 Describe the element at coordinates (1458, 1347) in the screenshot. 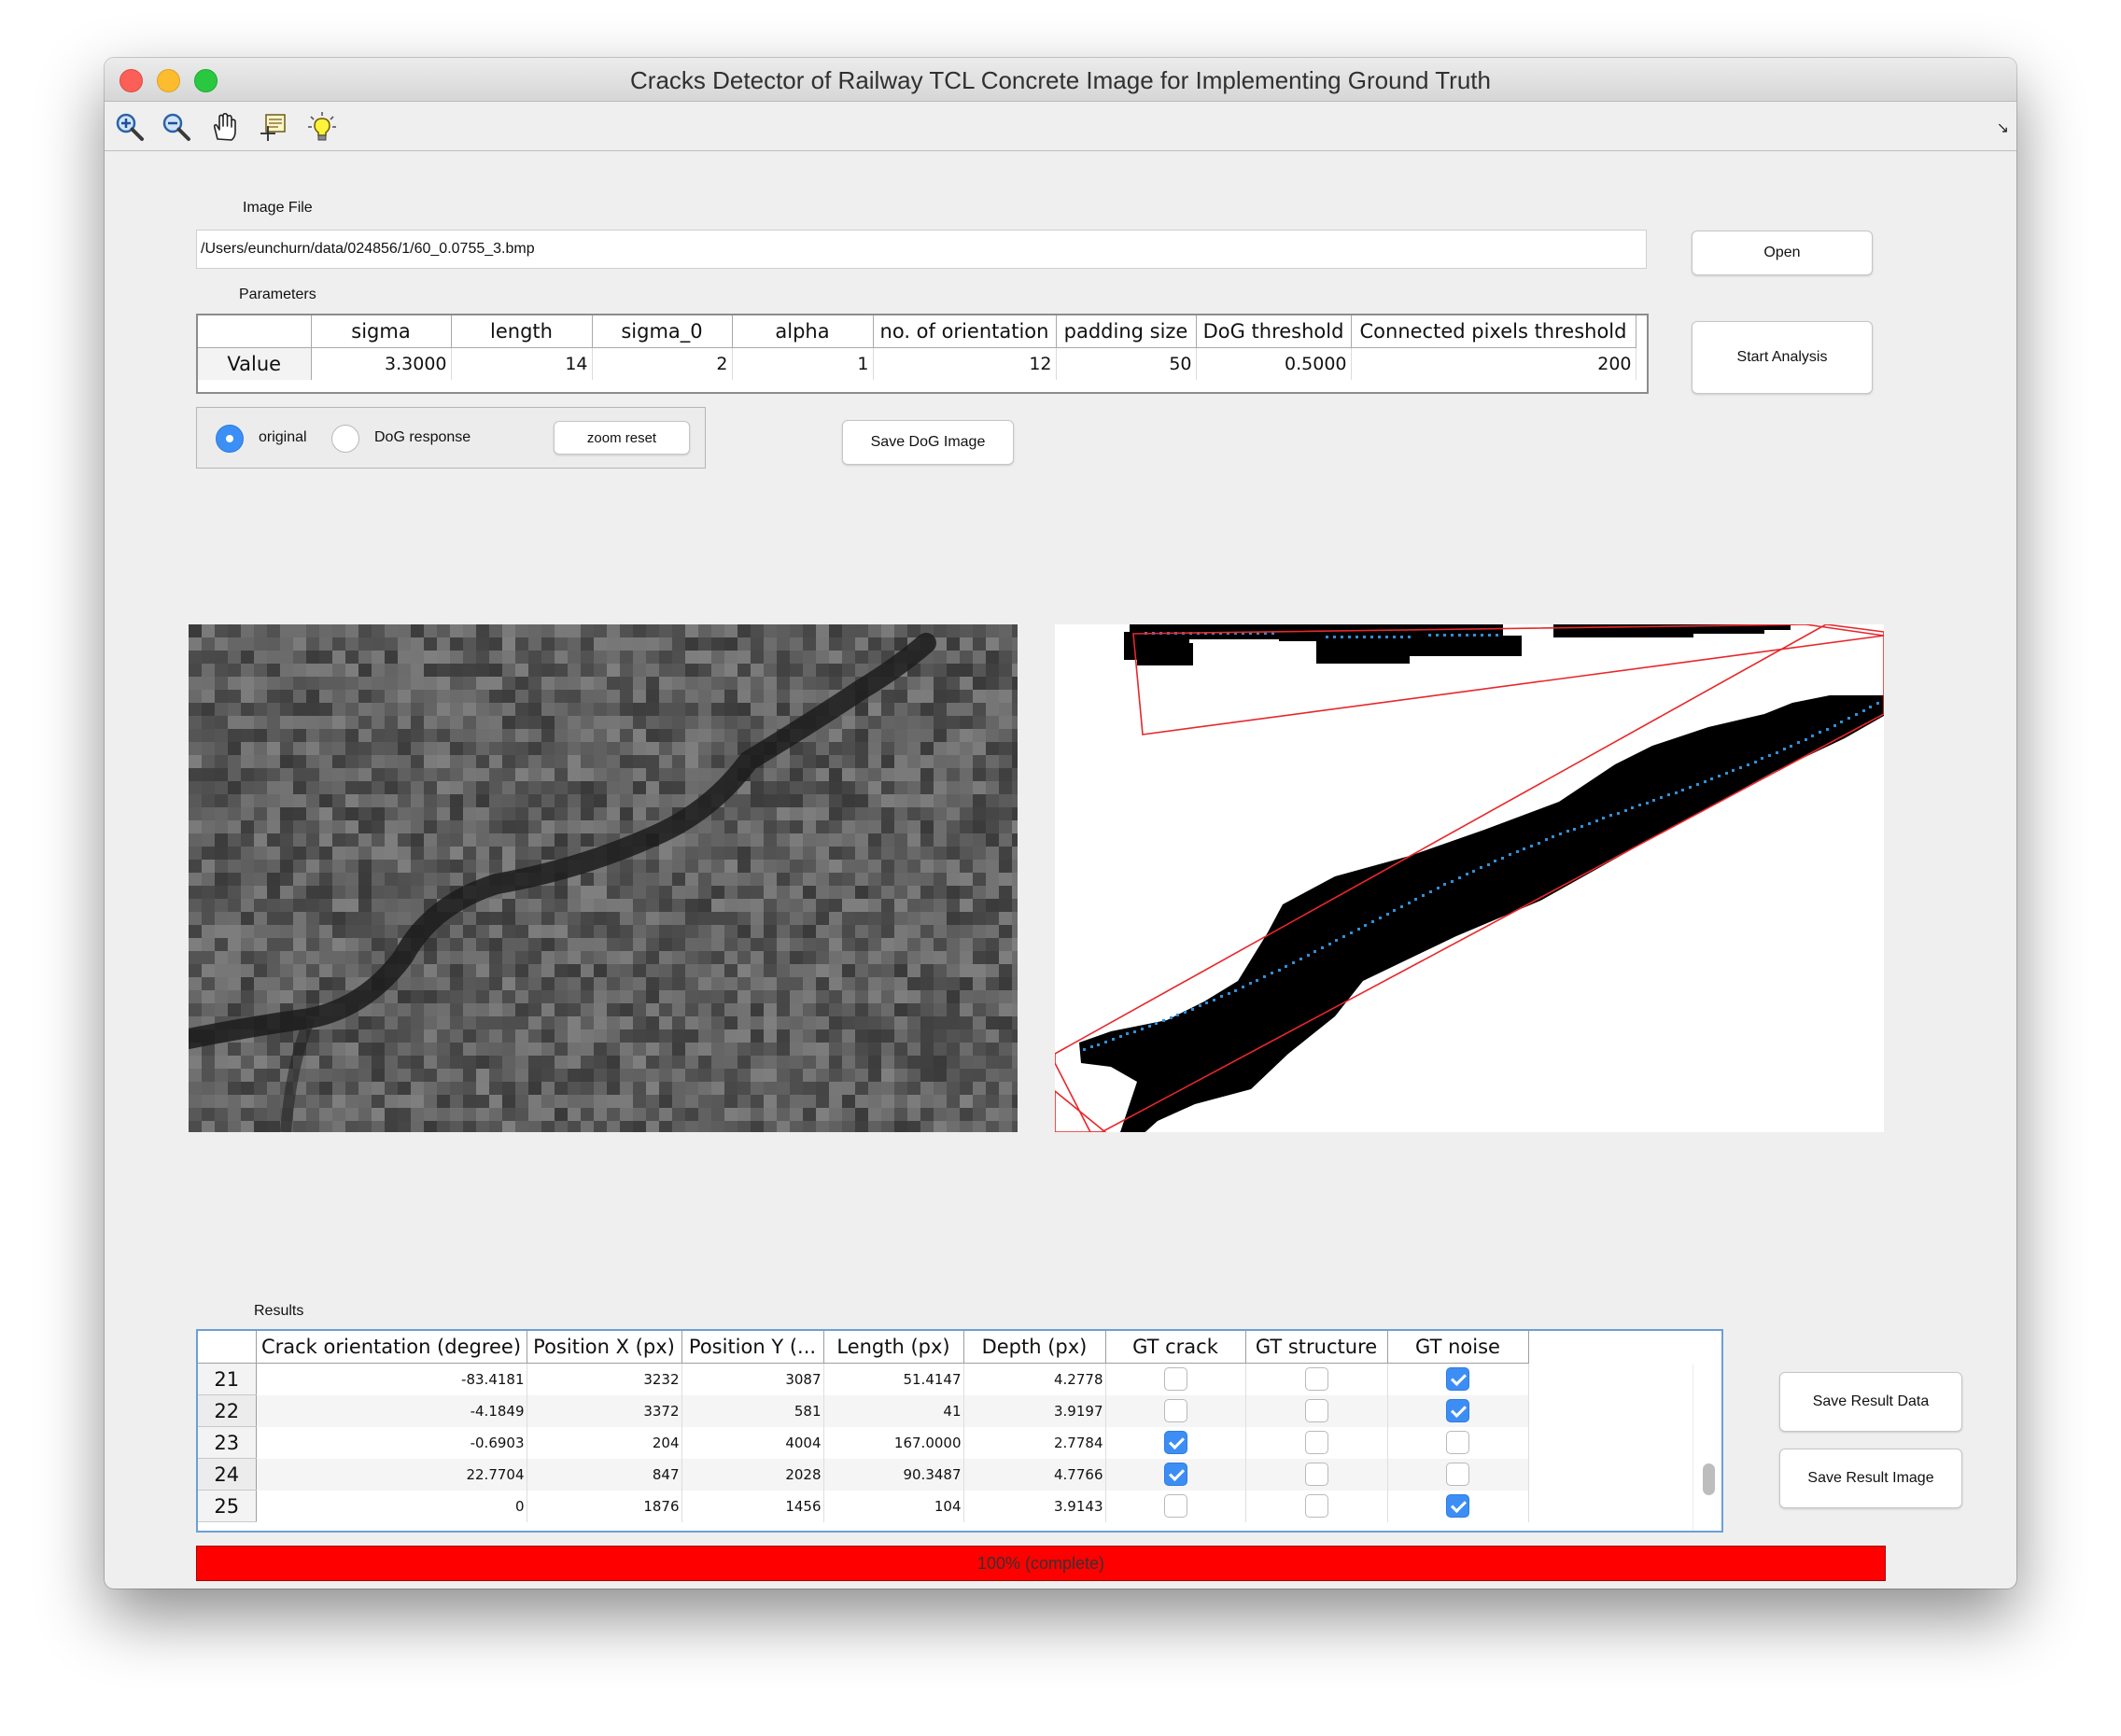

I see `col-header-gt-noise: GT noise` at that location.